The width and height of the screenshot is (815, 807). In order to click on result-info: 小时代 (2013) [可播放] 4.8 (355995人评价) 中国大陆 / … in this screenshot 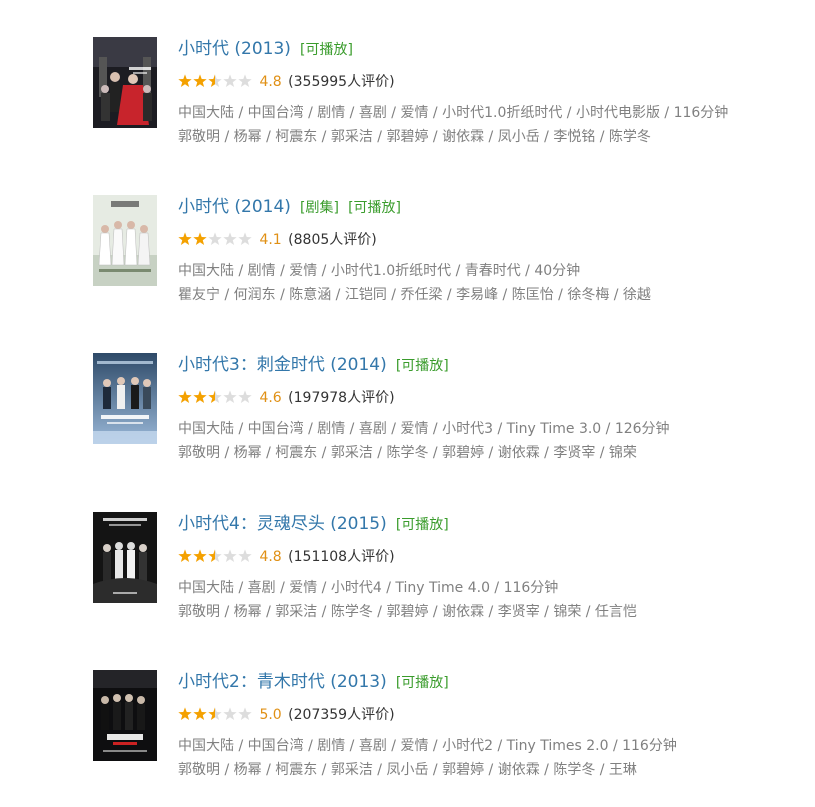, I will do `click(493, 93)`.